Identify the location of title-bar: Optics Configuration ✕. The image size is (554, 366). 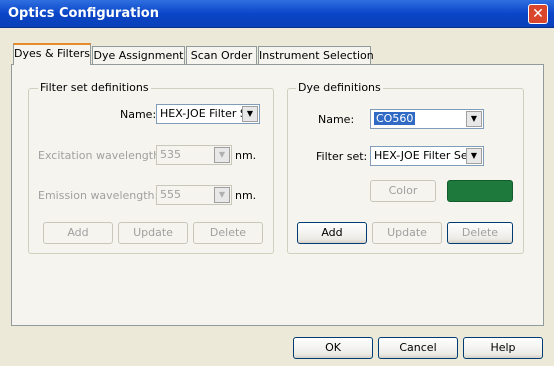
(277, 14).